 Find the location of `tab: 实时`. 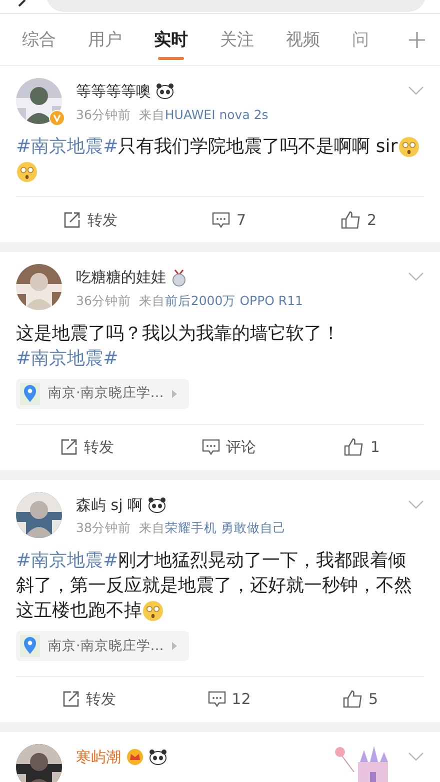

tab: 实时 is located at coordinates (171, 44).